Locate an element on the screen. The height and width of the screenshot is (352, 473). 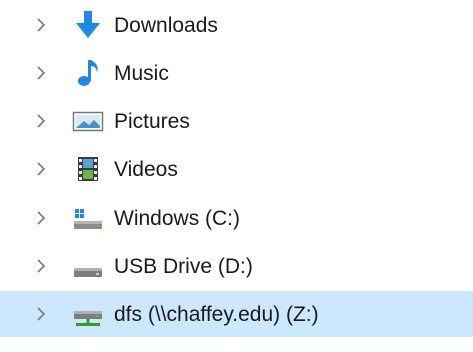
tree-item-windows-drive: Windows (C:) is located at coordinates (236, 218).